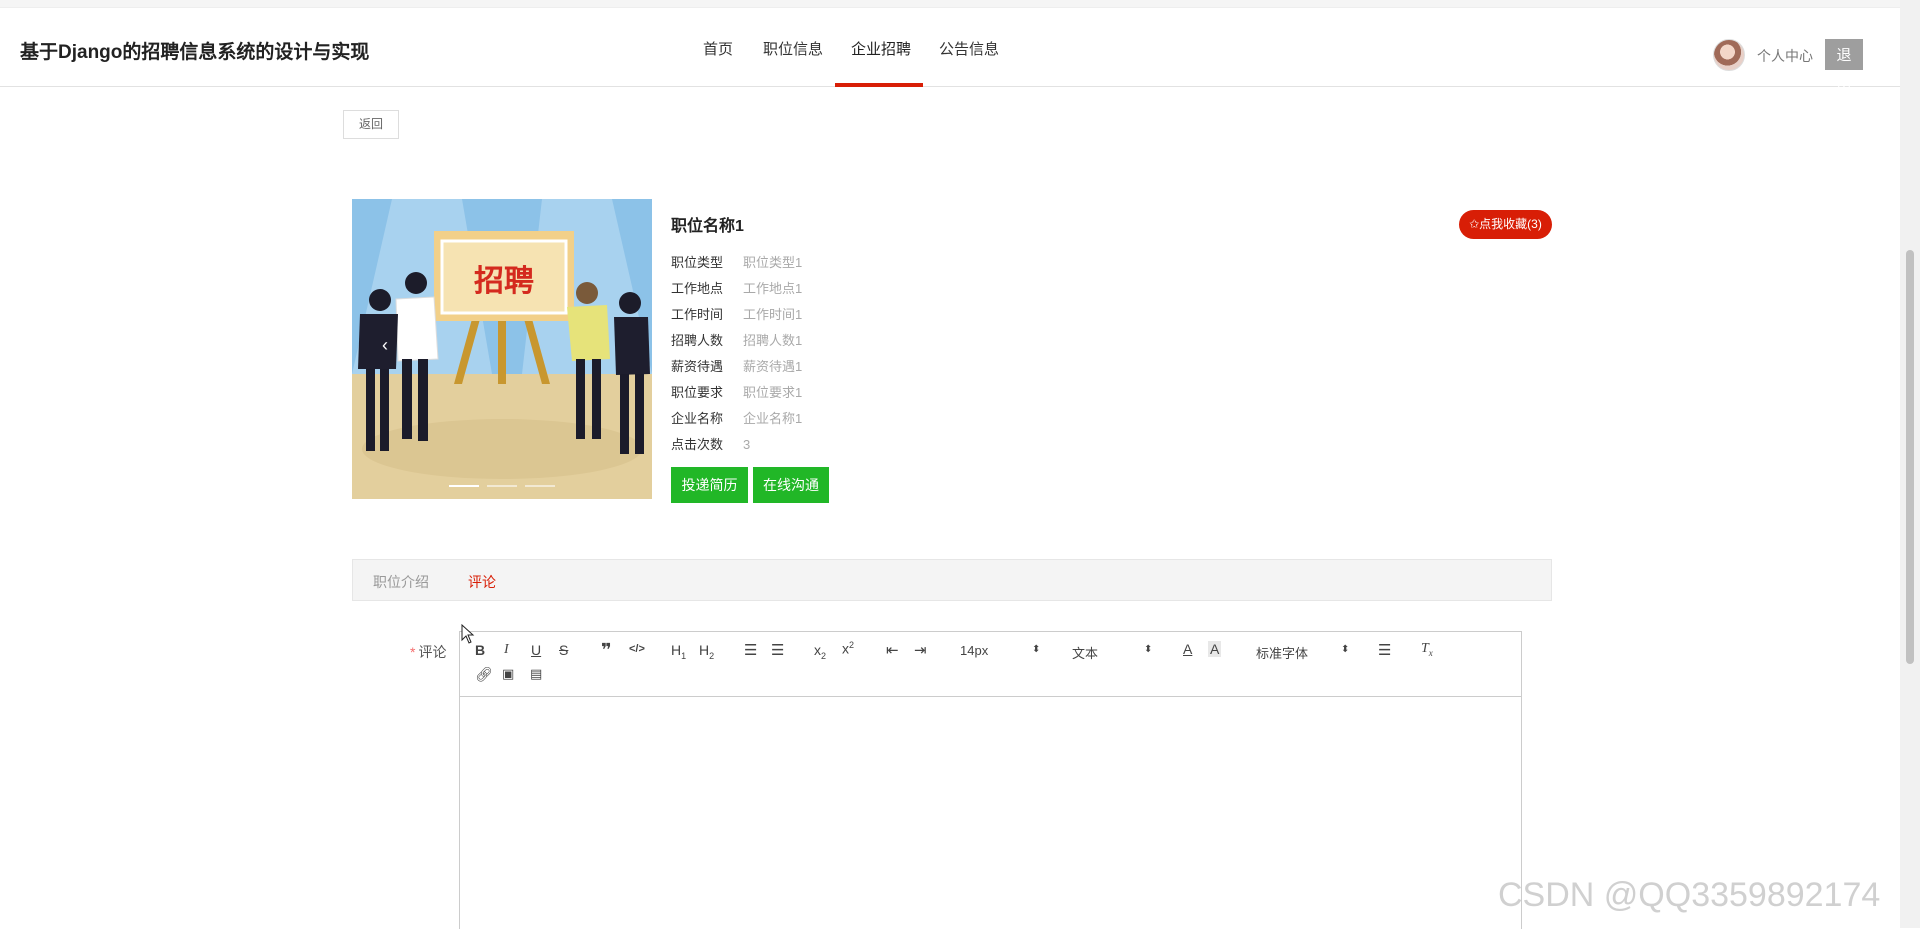 This screenshot has height=929, width=1920. What do you see at coordinates (773, 418) in the screenshot?
I see `info-value: 企业名称1` at bounding box center [773, 418].